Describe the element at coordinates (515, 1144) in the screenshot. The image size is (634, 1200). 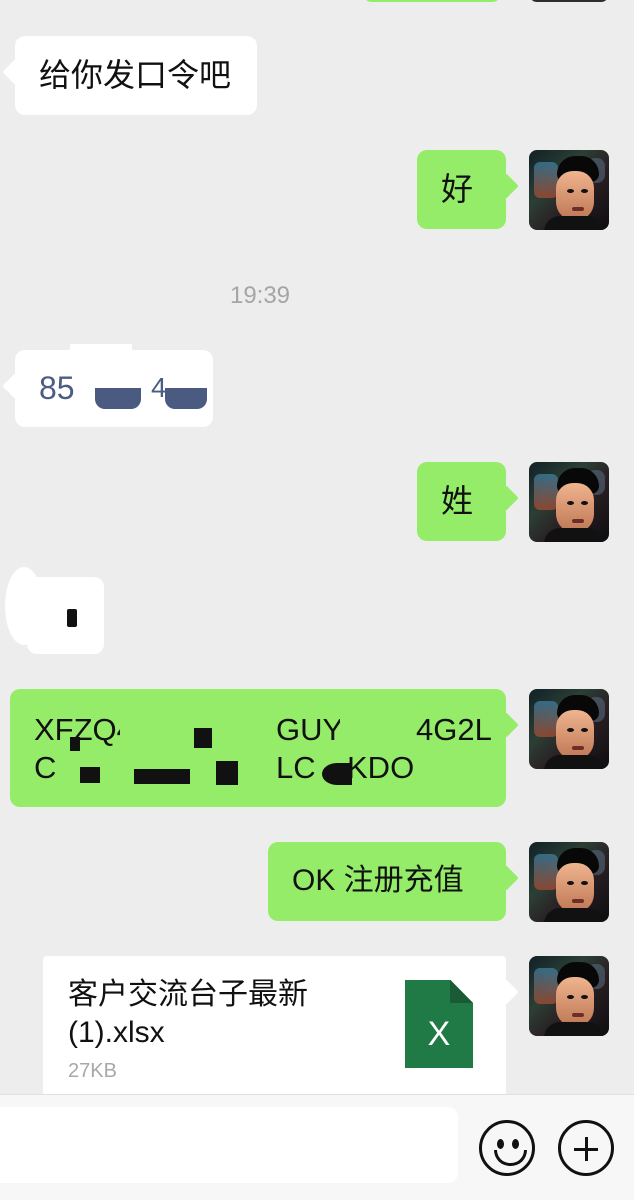
I see `emoji-right-eye-icon` at that location.